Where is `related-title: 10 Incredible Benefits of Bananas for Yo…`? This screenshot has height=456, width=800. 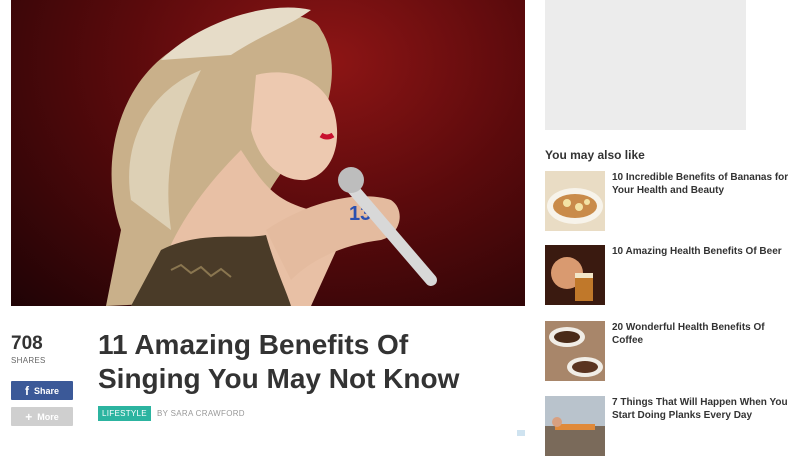 related-title: 10 Incredible Benefits of Bananas for Yo… is located at coordinates (702, 184).